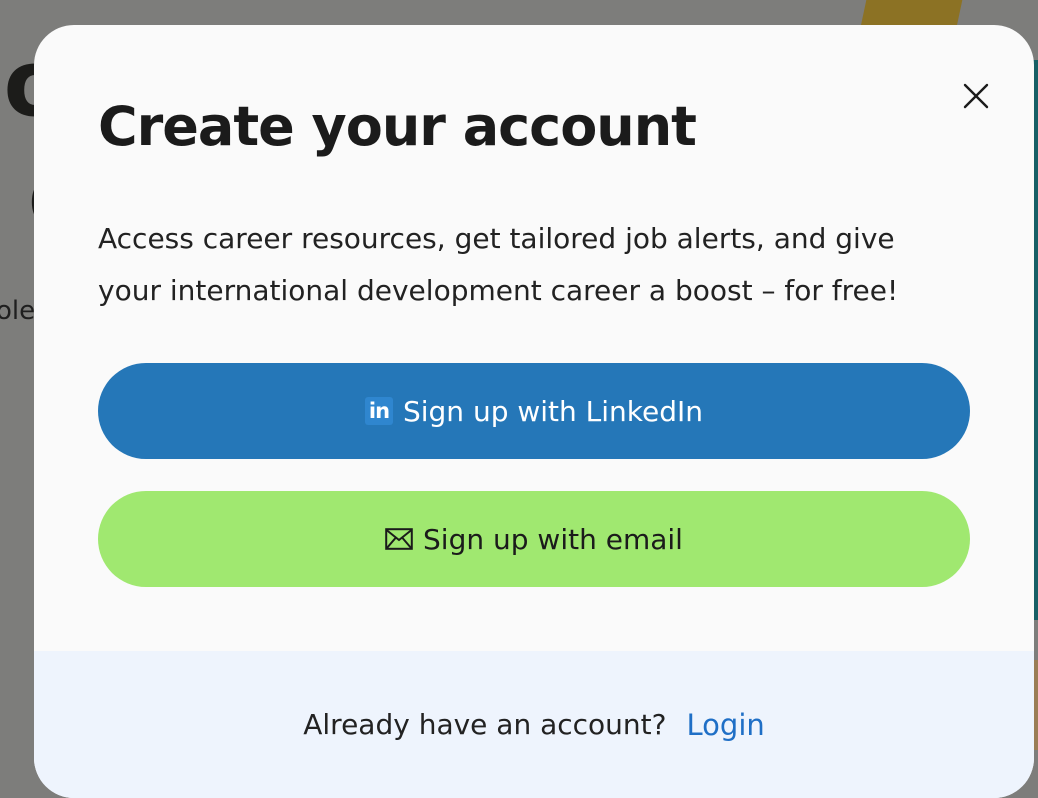  I want to click on close-icon, so click(976, 96).